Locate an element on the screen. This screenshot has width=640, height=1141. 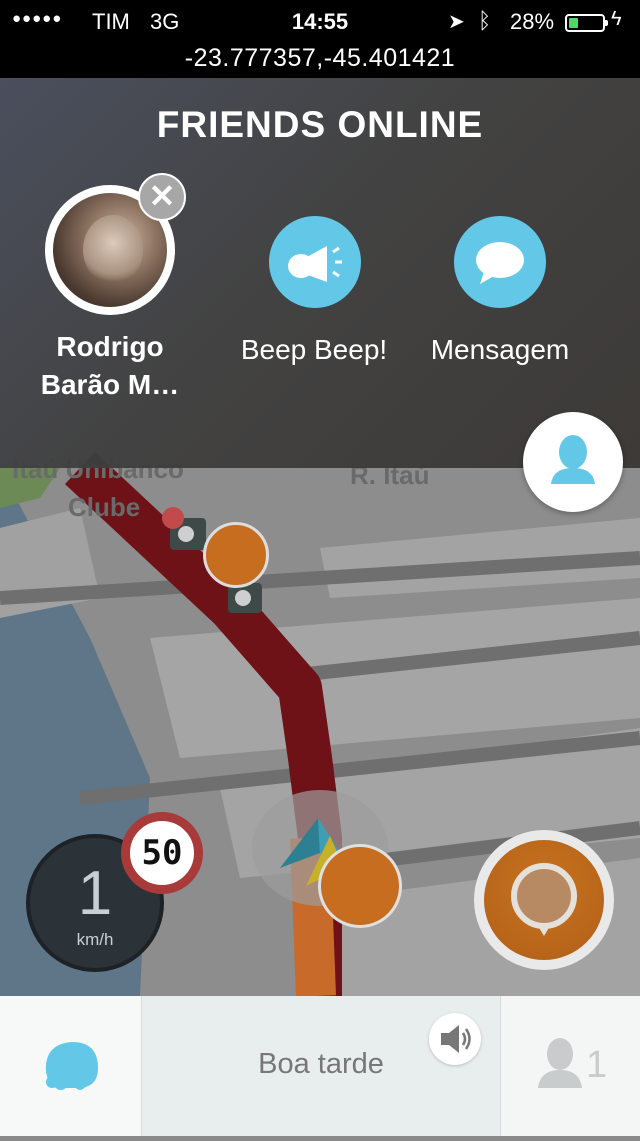
battery-icon is located at coordinates (586, 23).